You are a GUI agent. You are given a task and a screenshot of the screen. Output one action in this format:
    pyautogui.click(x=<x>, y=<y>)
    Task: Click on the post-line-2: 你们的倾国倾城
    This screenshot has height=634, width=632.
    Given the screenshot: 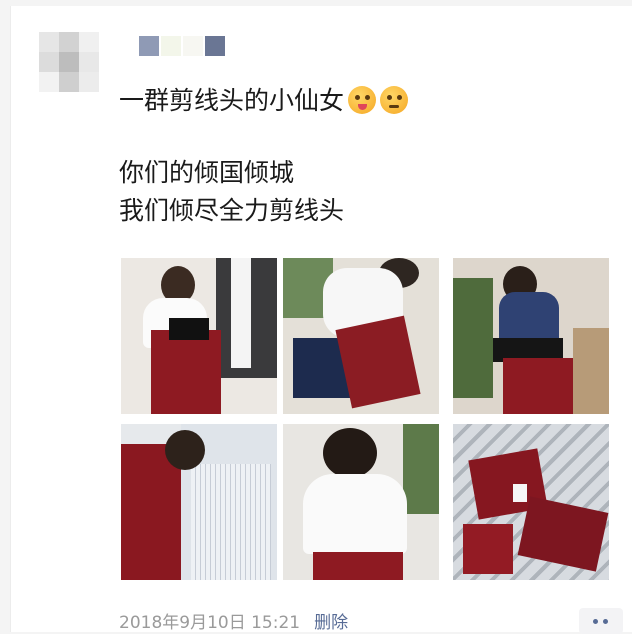 What is the action you would take?
    pyautogui.click(x=207, y=172)
    